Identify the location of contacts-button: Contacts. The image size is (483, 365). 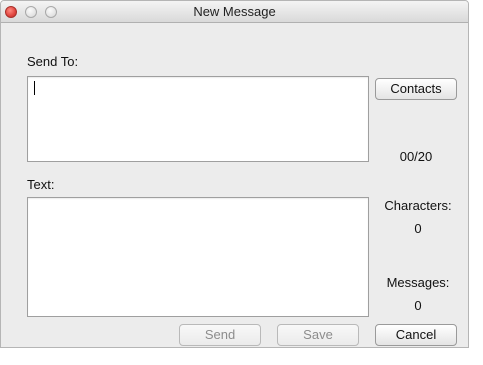
(416, 89).